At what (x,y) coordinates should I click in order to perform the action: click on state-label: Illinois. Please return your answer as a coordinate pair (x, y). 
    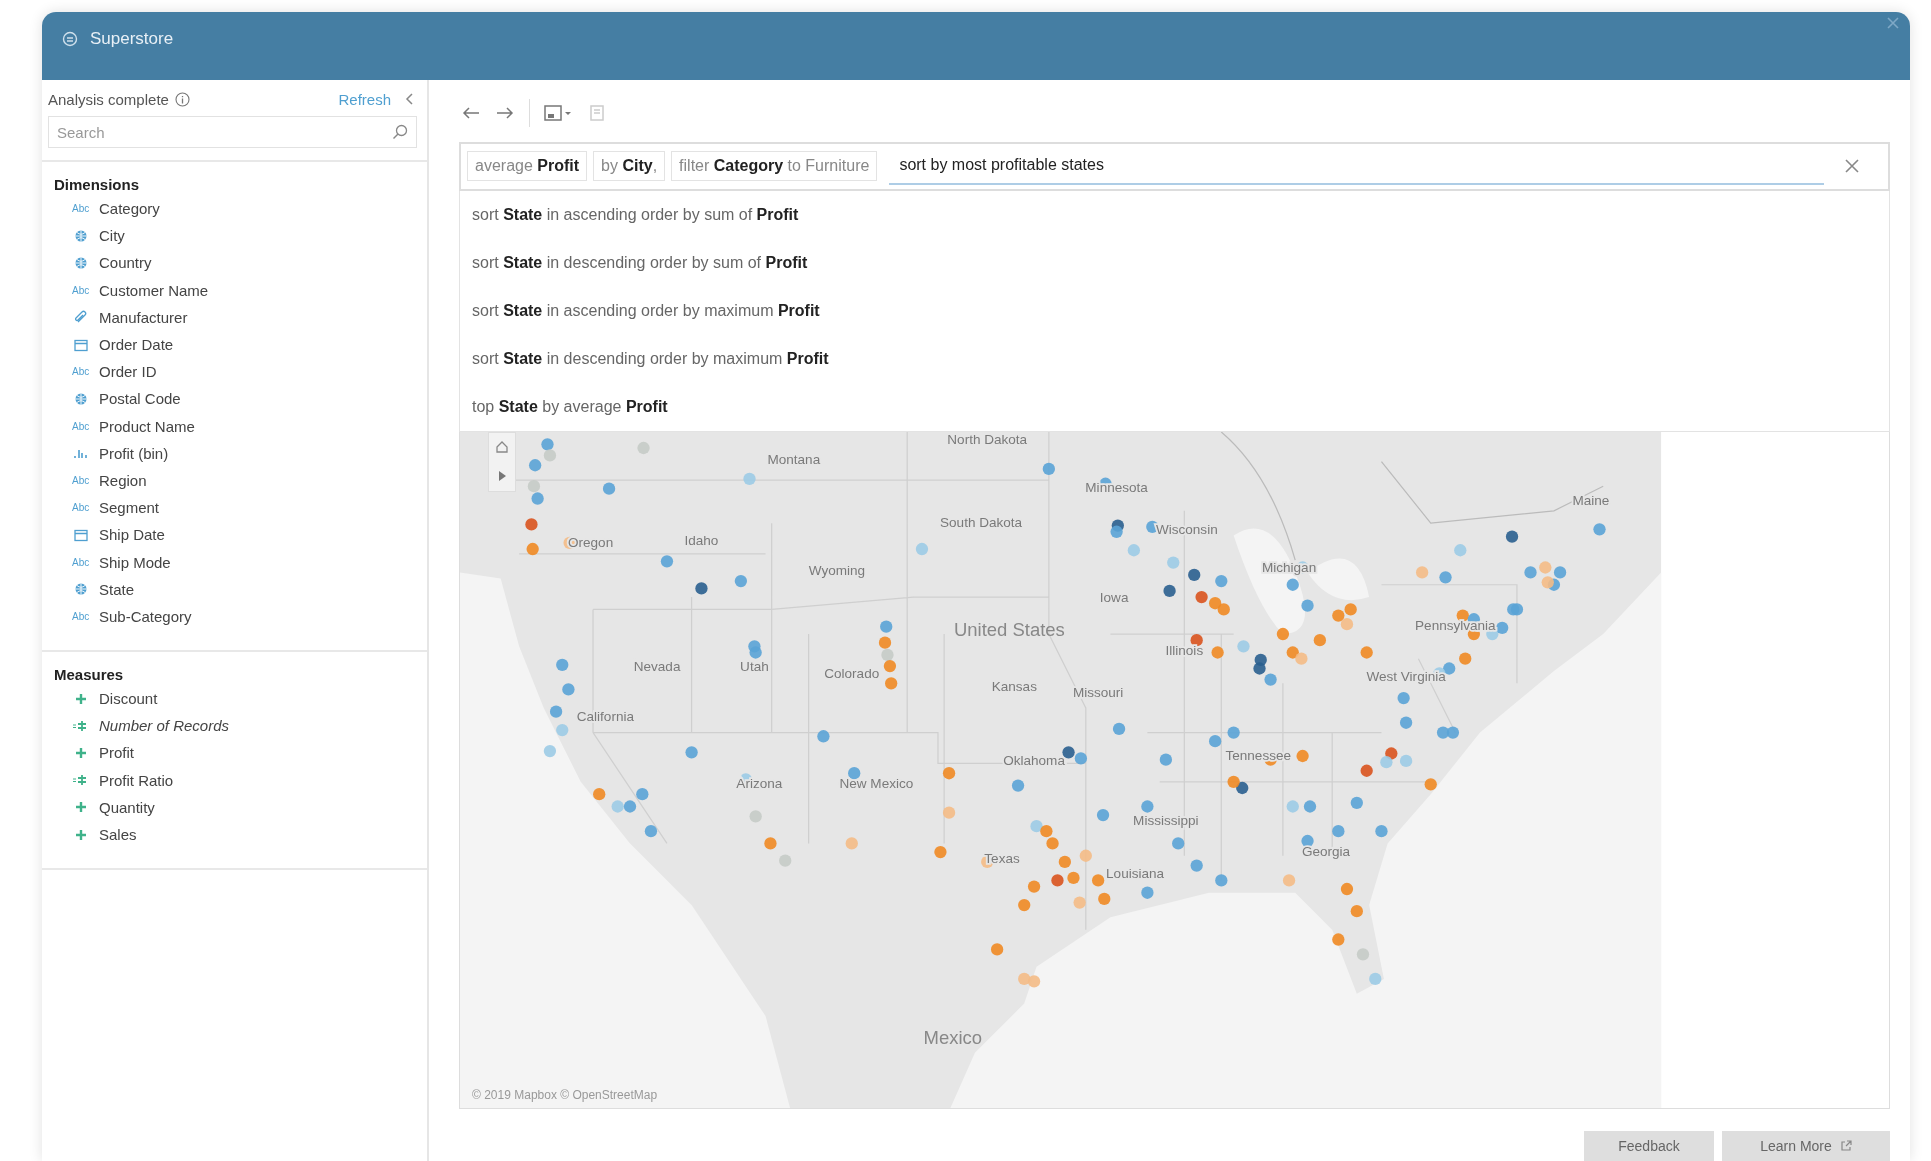
    Looking at the image, I should click on (1184, 650).